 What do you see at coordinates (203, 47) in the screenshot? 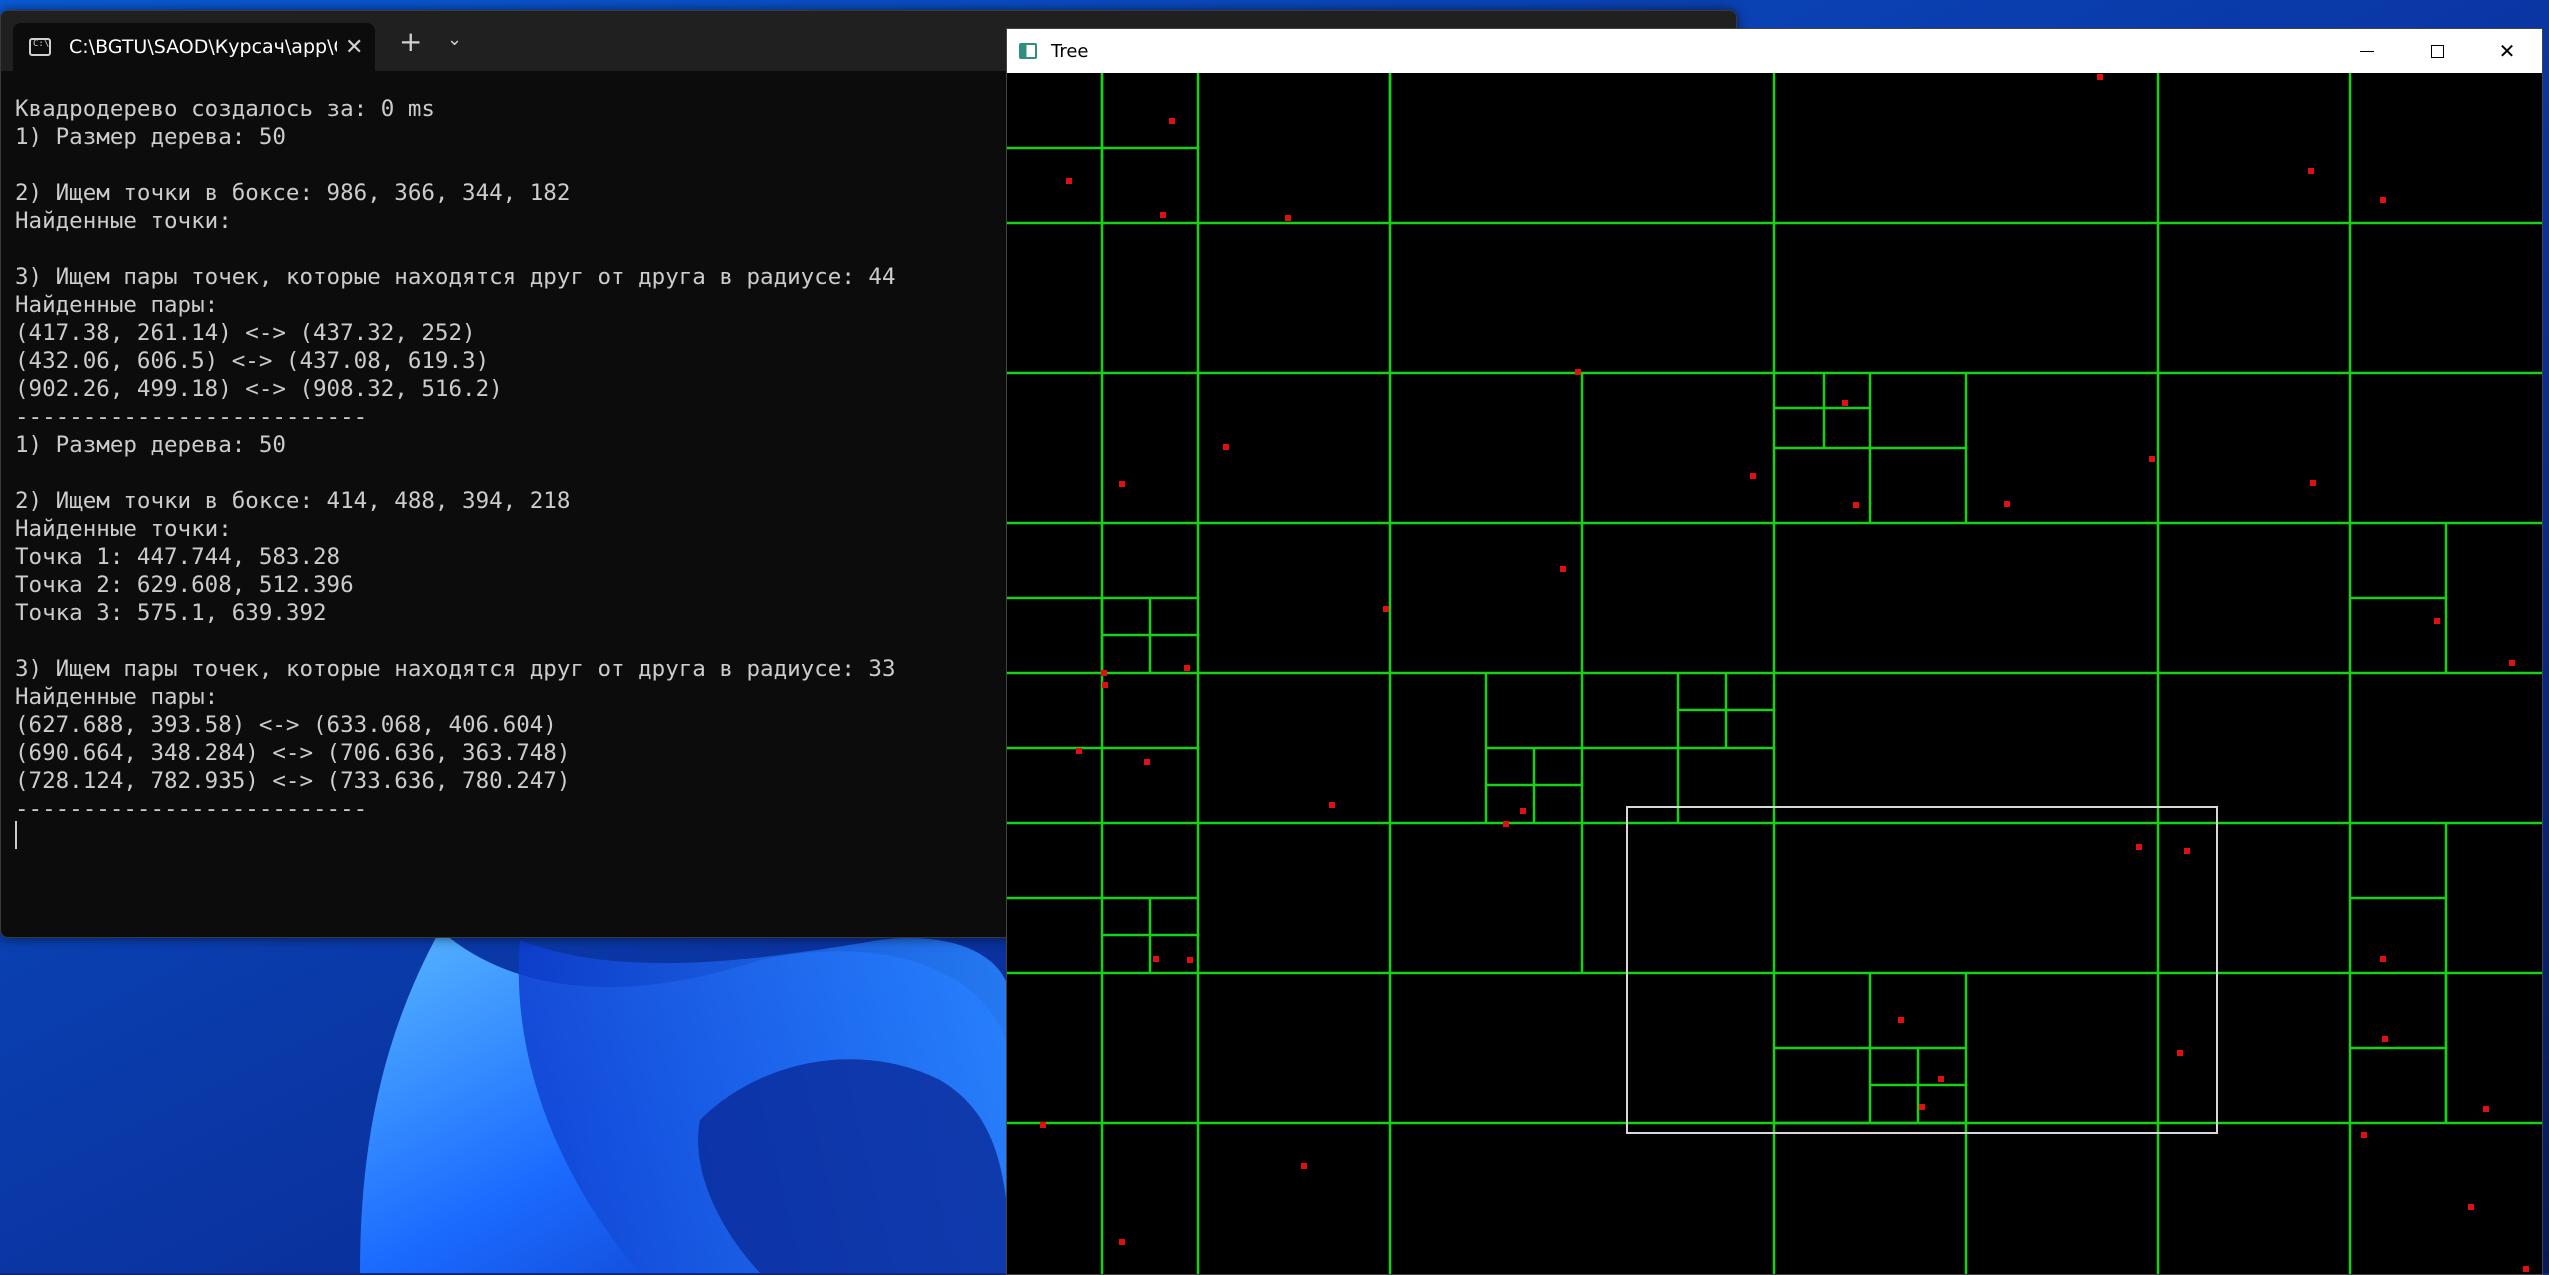
I see `terminal-tab-title: C:\BGTU\SAOD\Курсач\app\C` at bounding box center [203, 47].